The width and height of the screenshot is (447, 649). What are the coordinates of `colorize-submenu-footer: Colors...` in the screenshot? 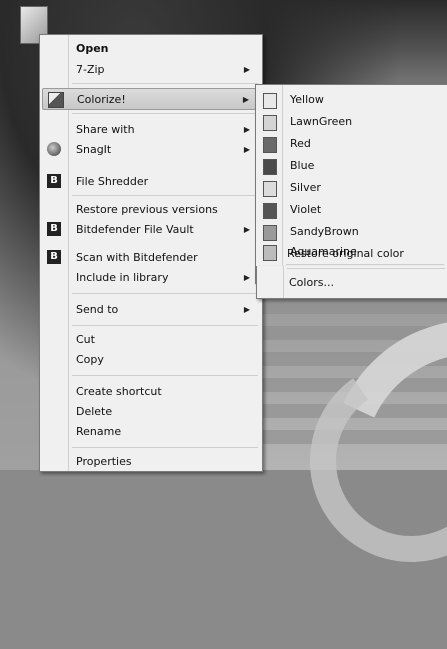 It's located at (351, 282).